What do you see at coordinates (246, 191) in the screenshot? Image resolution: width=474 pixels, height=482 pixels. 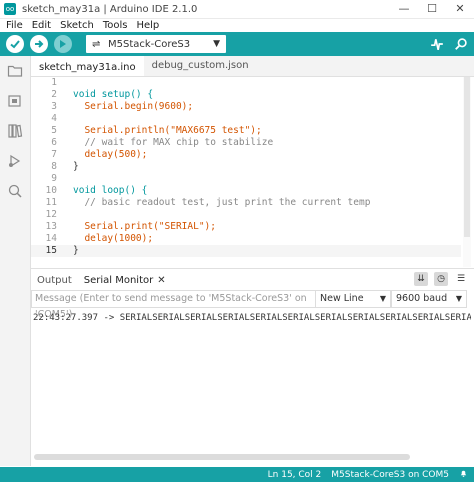 I see `code-line: 10 void loop() {` at bounding box center [246, 191].